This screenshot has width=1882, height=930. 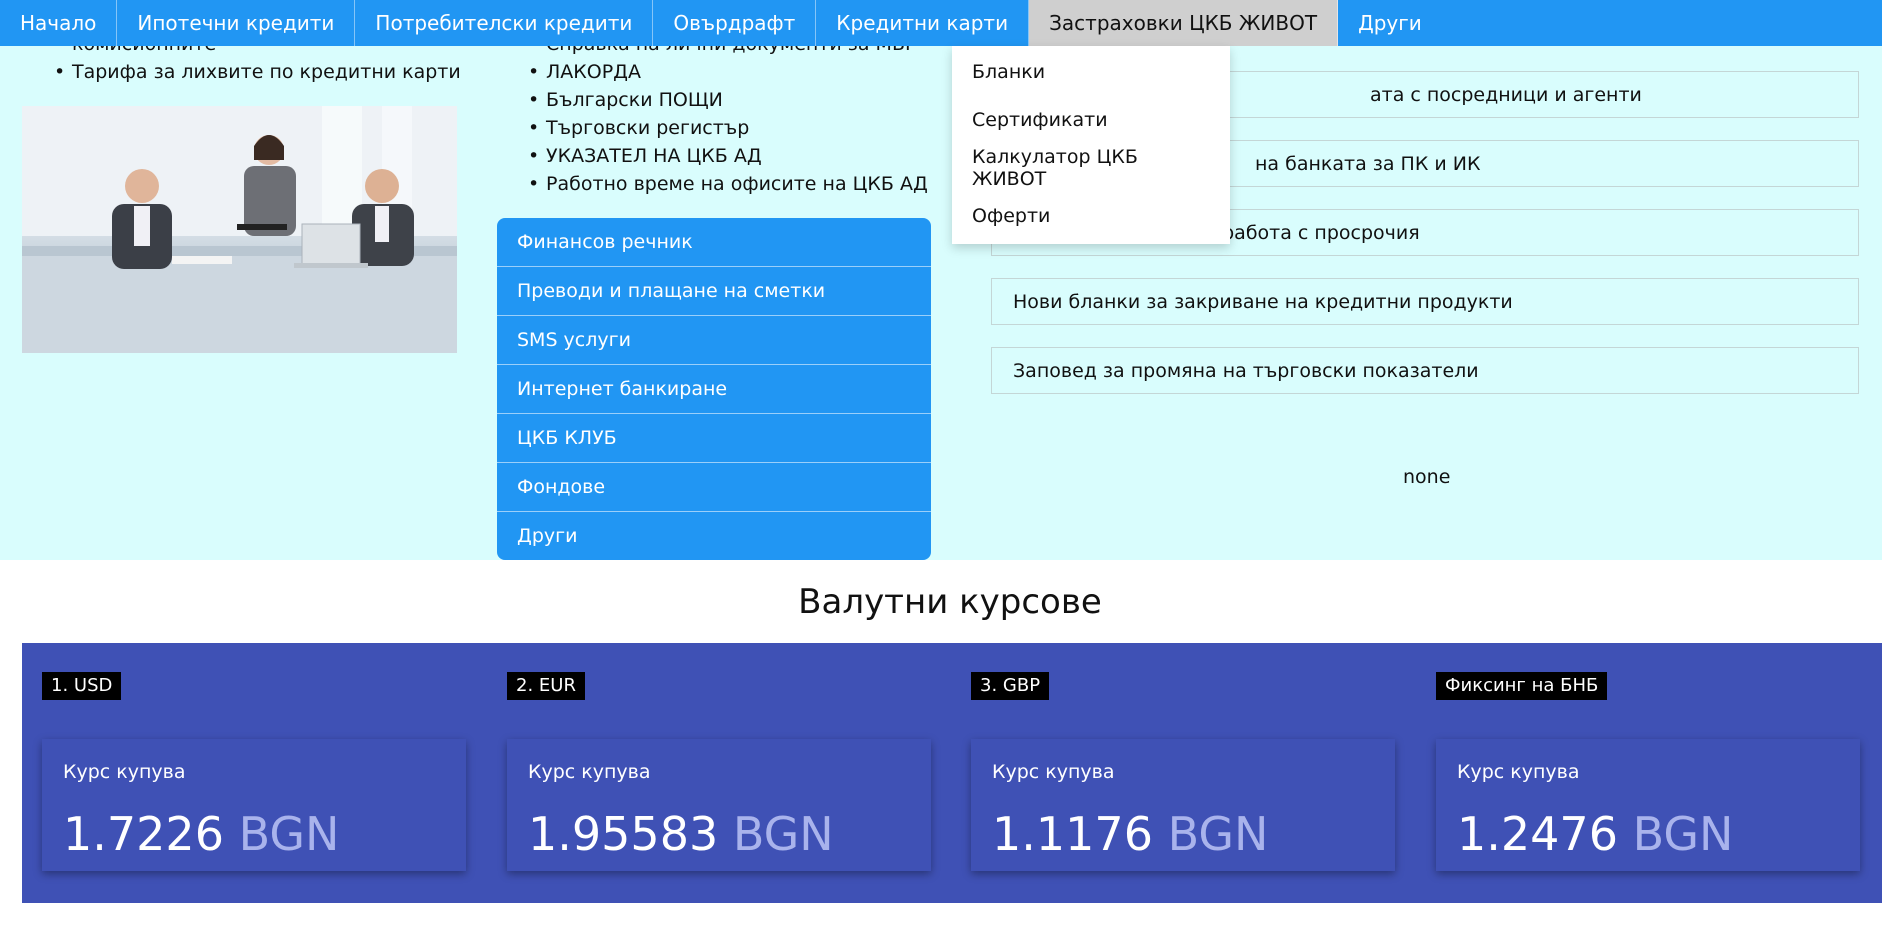 What do you see at coordinates (59, 23) in the screenshot?
I see `nav-item-home: Начало` at bounding box center [59, 23].